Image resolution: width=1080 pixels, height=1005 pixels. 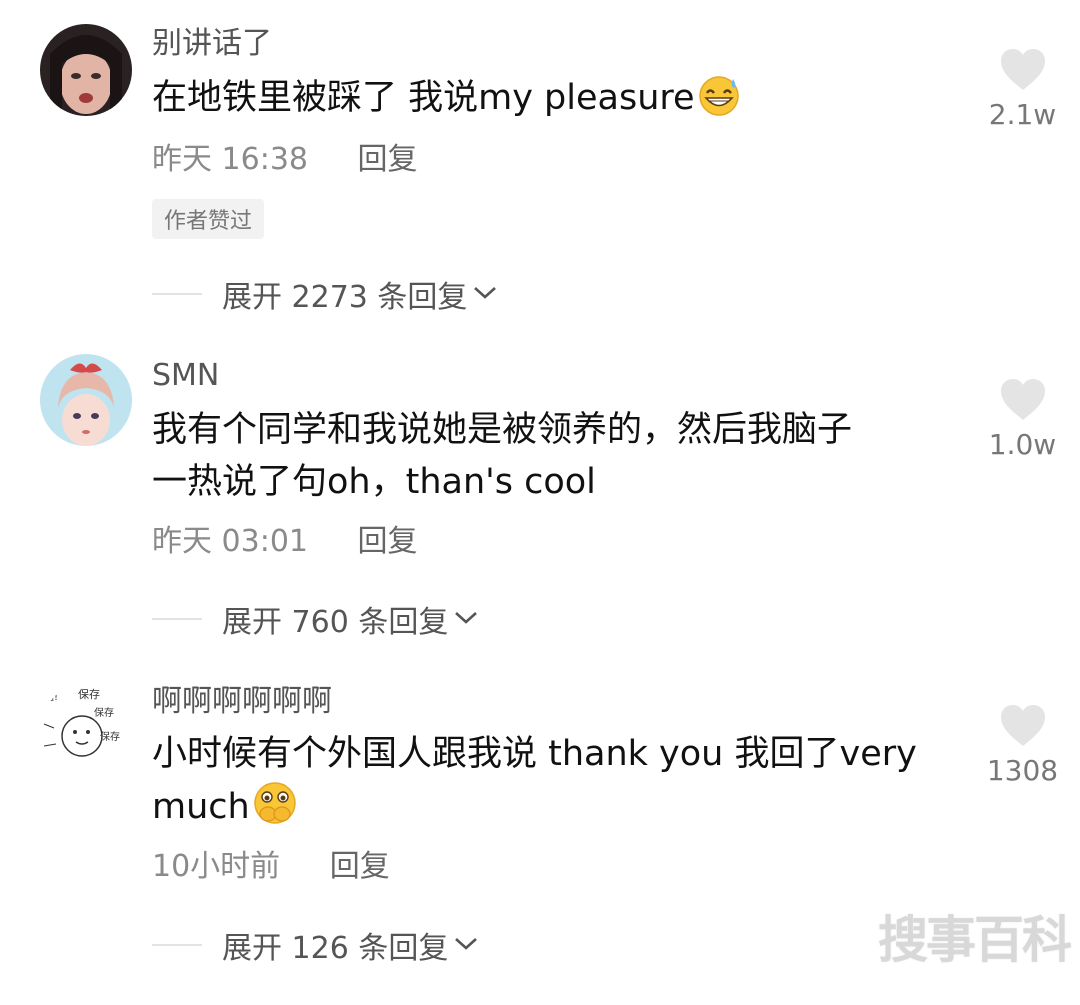 What do you see at coordinates (374, 482) in the screenshot?
I see `comment-text-line-2: 一热说了句oh，than's cool` at bounding box center [374, 482].